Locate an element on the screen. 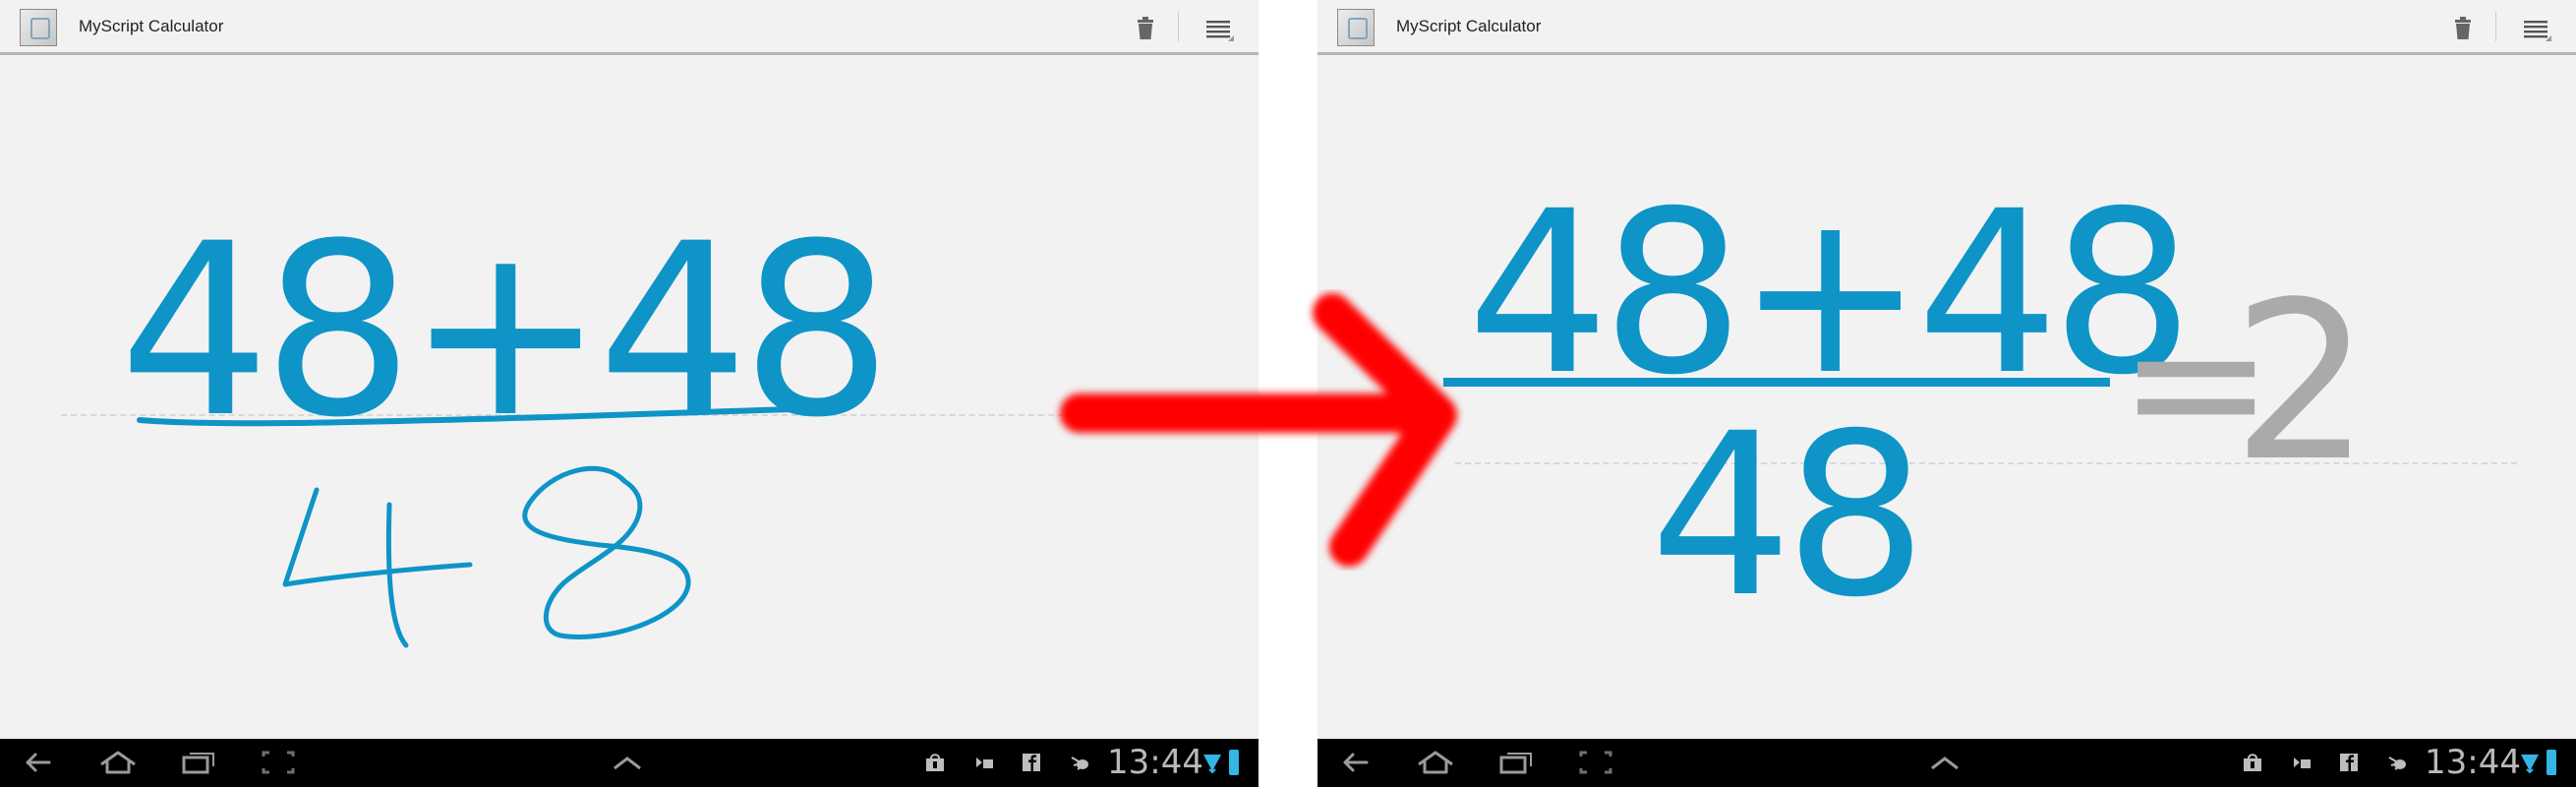 Image resolution: width=2576 pixels, height=787 pixels. result-value: 2 is located at coordinates (2301, 383).